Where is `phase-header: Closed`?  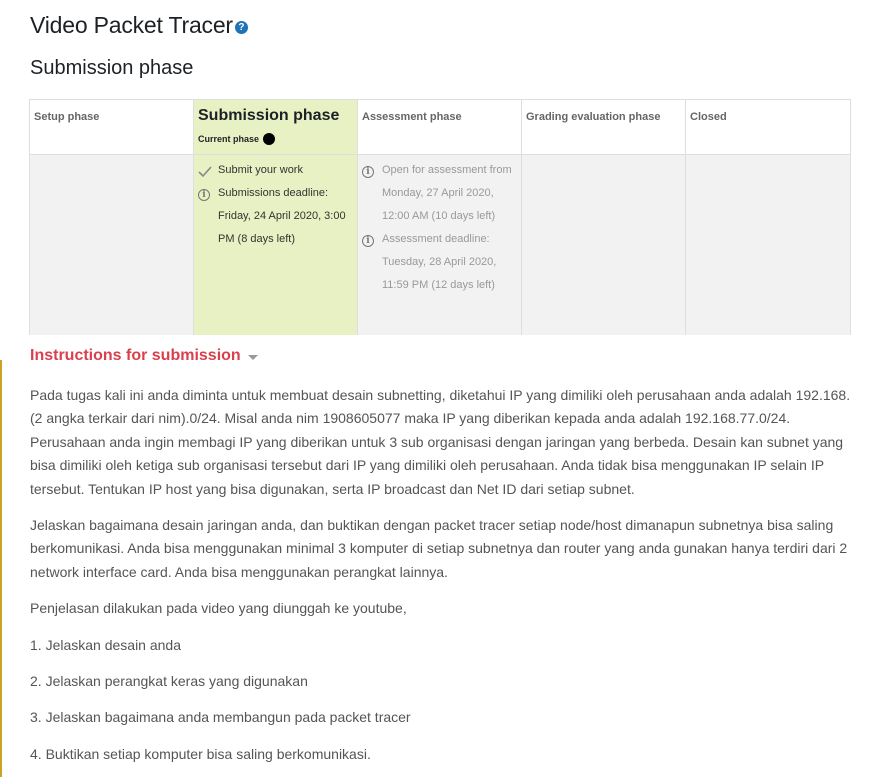
phase-header: Closed is located at coordinates (768, 127).